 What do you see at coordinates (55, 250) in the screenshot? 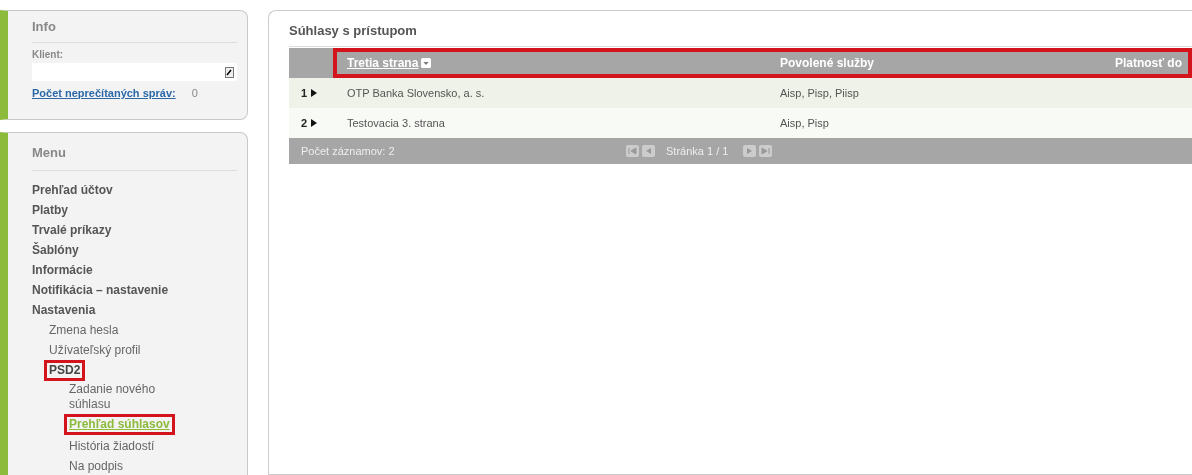
I see `menu-item: Šablóny` at bounding box center [55, 250].